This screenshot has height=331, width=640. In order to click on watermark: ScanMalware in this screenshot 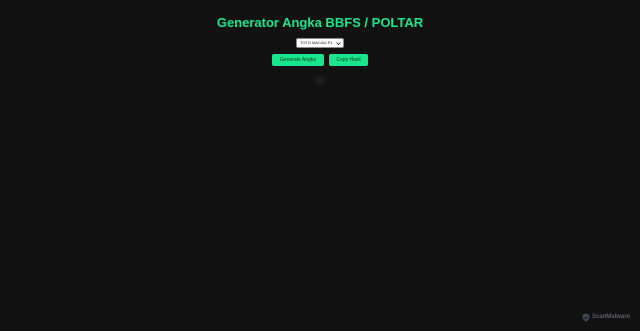, I will do `click(606, 317)`.